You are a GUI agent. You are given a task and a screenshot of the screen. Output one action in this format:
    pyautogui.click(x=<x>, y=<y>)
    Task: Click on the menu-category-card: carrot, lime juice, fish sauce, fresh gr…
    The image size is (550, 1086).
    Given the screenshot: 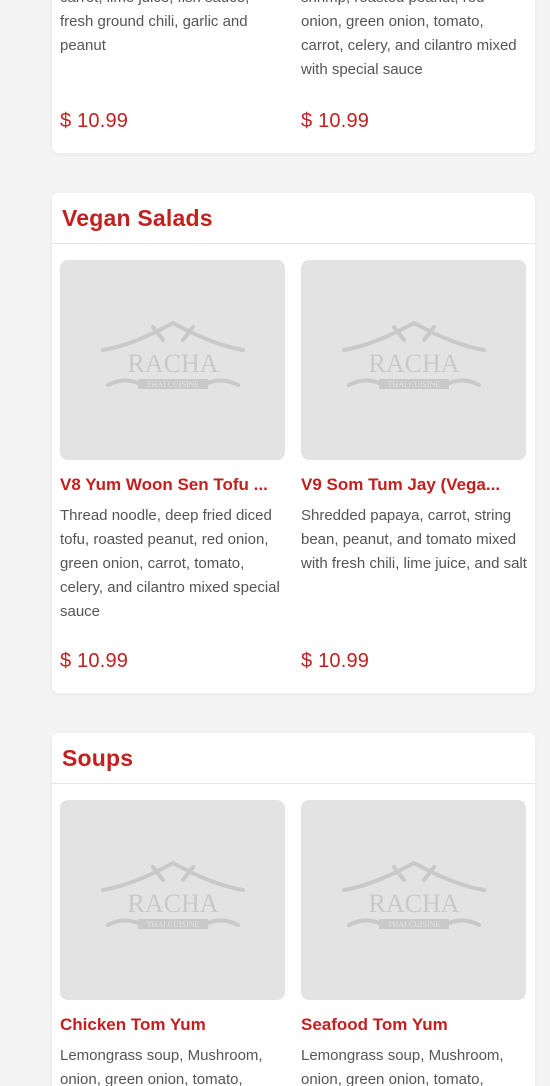 What is the action you would take?
    pyautogui.click(x=293, y=76)
    